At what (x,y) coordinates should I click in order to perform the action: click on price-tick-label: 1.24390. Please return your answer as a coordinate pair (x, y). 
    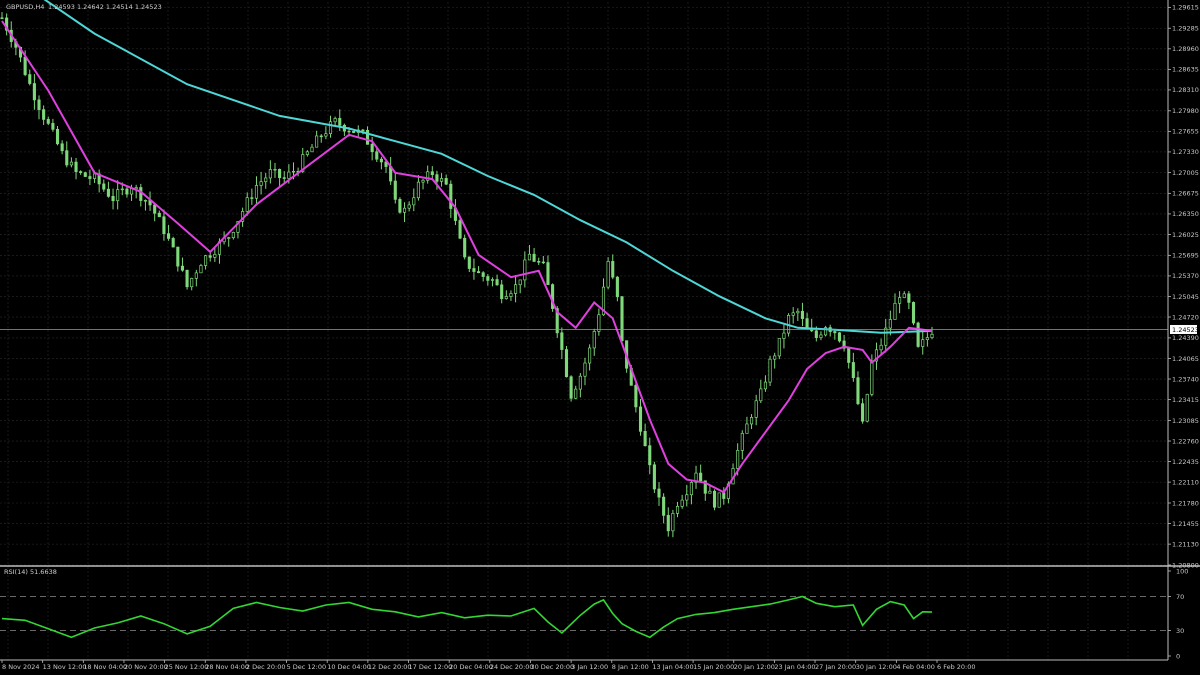
    Looking at the image, I should click on (1185, 338).